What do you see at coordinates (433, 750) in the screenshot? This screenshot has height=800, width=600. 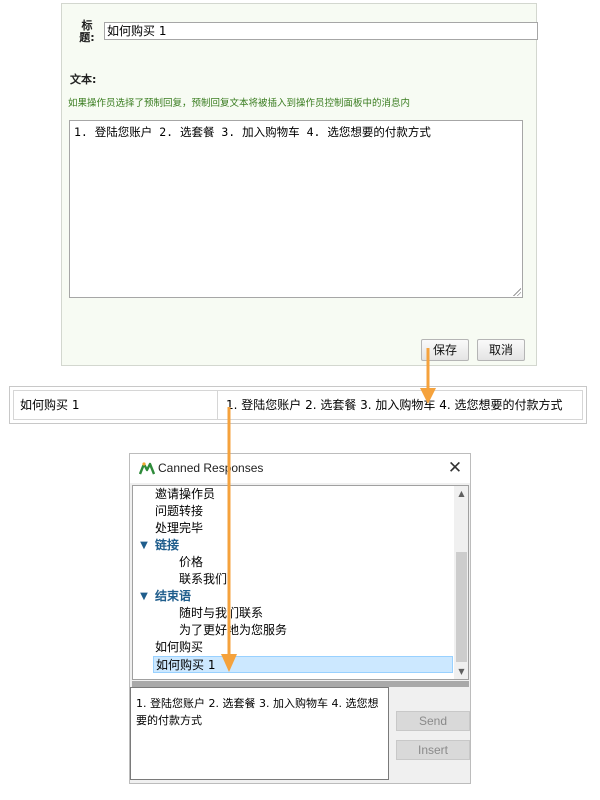 I see `insert-button: Insert` at bounding box center [433, 750].